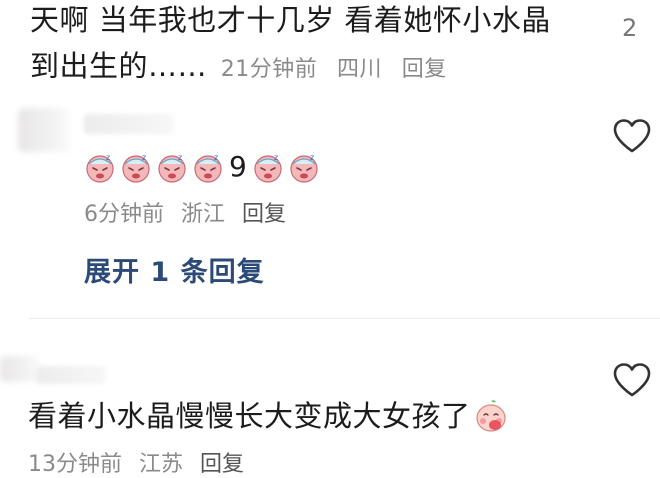 The image size is (660, 478). I want to click on comment-text: 看着小水晶慢慢长大变成大女孩了, so click(268, 416).